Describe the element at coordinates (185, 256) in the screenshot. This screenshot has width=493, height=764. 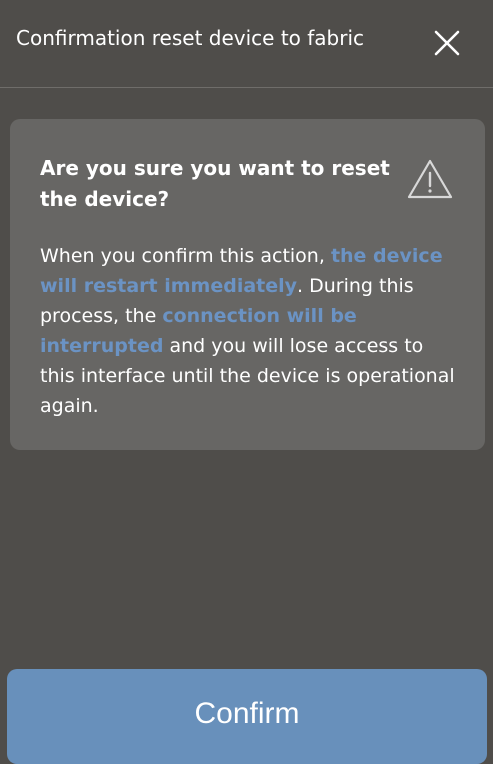
I see `message-text: When you confirm this action,` at that location.